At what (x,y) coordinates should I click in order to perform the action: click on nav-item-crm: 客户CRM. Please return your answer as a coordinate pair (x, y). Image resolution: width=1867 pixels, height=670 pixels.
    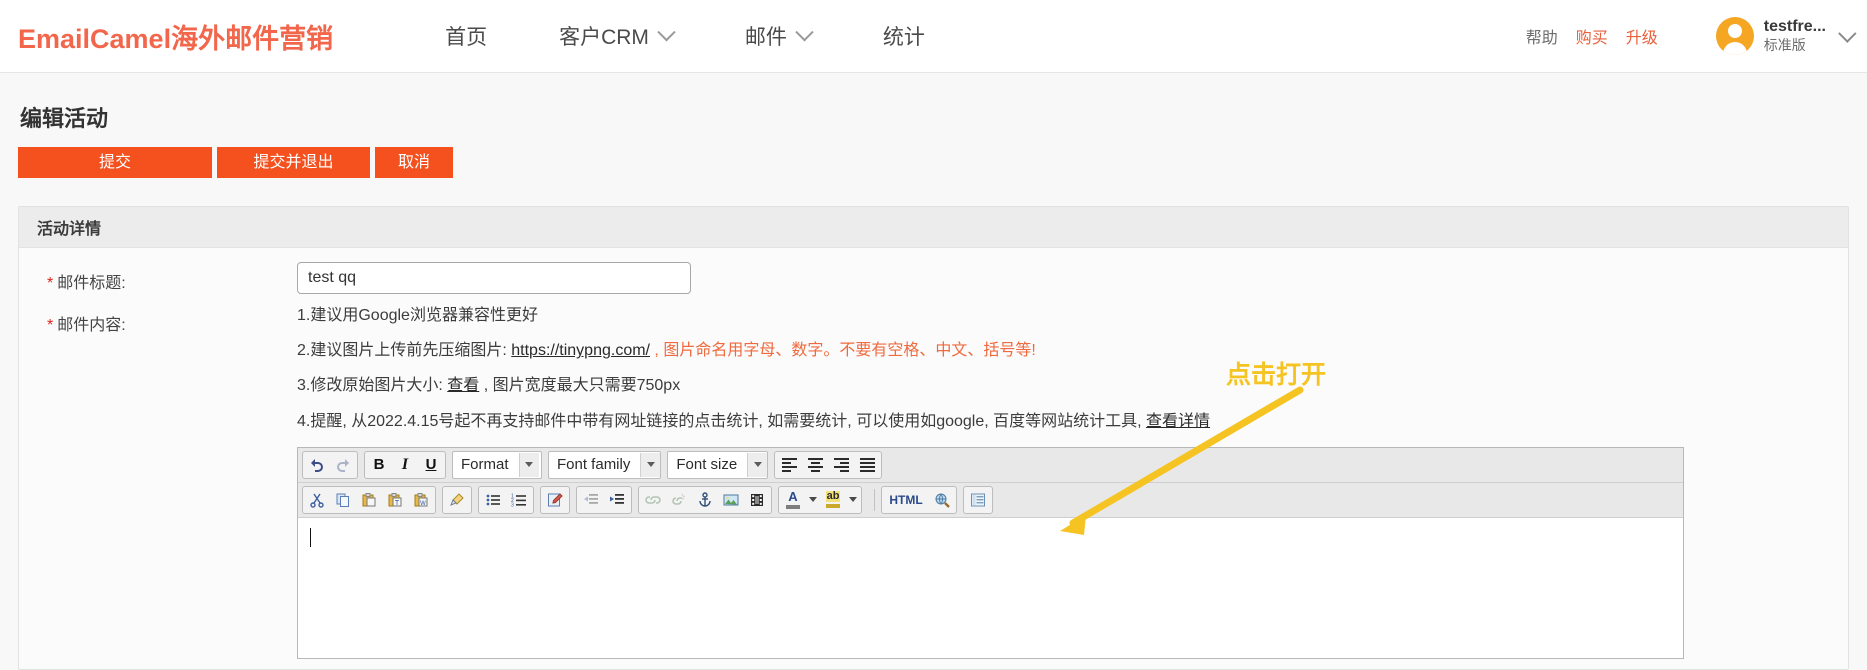
    Looking at the image, I should click on (617, 36).